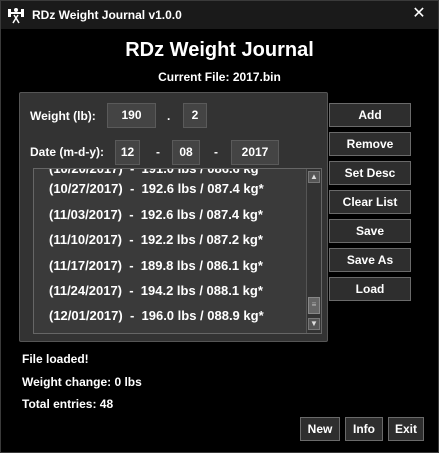  What do you see at coordinates (219, 50) in the screenshot?
I see `app-heading: RDz Weight Journal` at bounding box center [219, 50].